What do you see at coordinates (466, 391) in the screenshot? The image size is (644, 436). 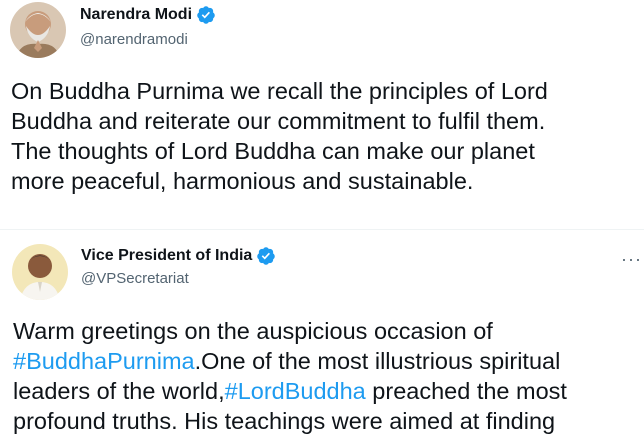 I see `tweet-text-segment: preached the most` at bounding box center [466, 391].